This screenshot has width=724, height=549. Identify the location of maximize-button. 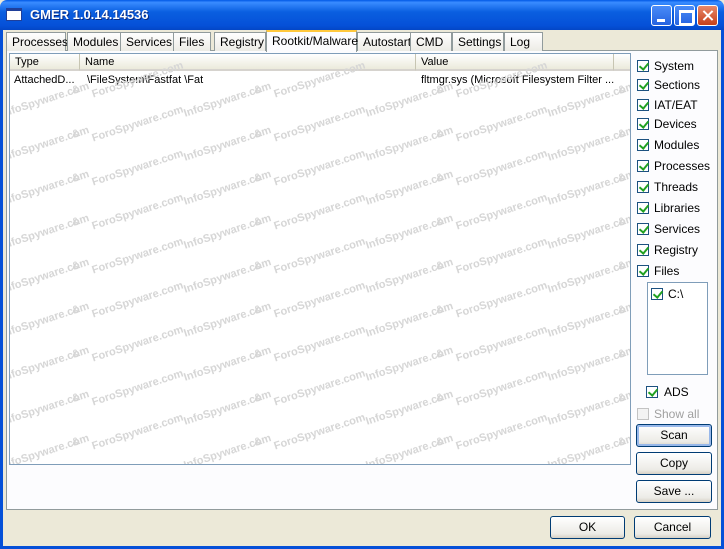
(684, 15).